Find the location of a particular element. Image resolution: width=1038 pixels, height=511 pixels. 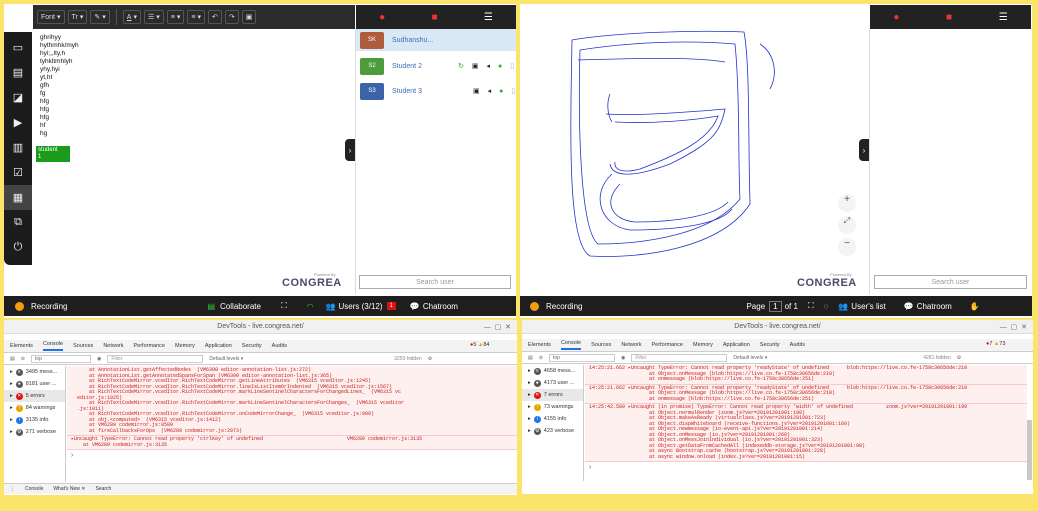

console-sidebar-item-warn: ▸! 73 warnings is located at coordinates (552, 407).